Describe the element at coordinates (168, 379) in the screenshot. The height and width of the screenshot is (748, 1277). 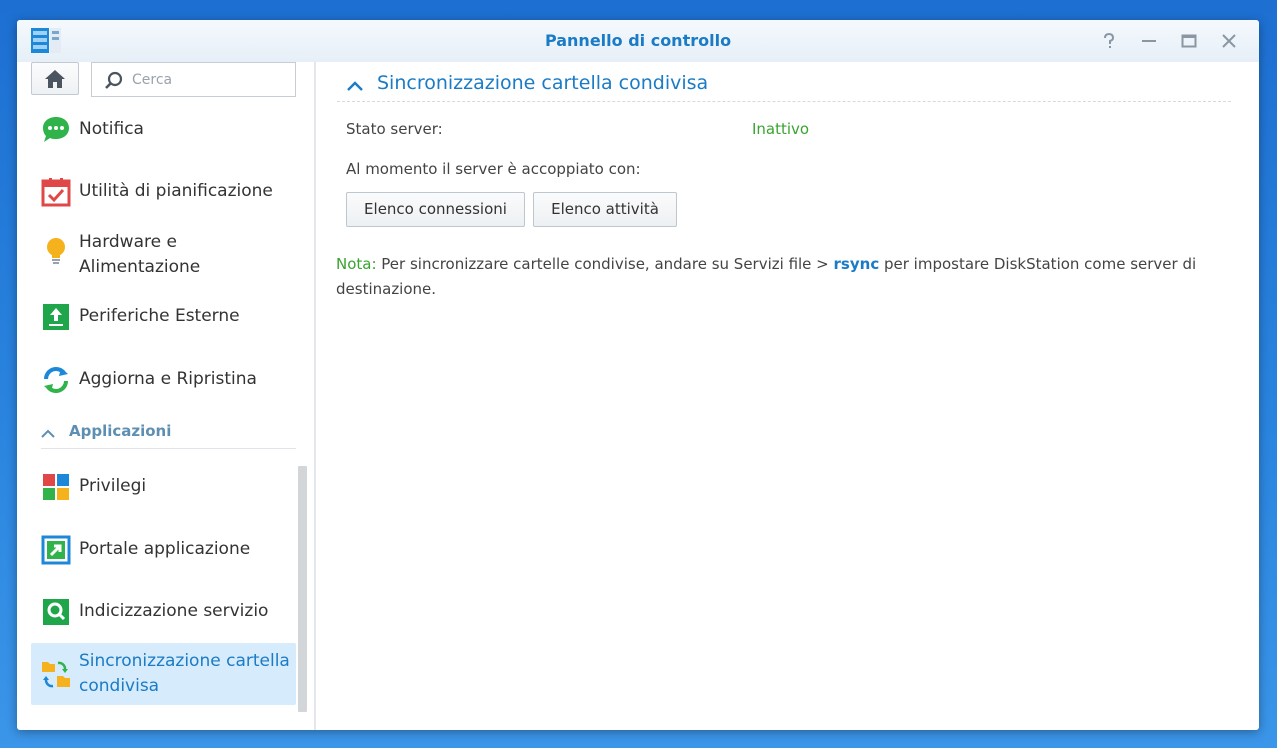
I see `sidebar-item-label: Aggiorna e Ripristina` at that location.